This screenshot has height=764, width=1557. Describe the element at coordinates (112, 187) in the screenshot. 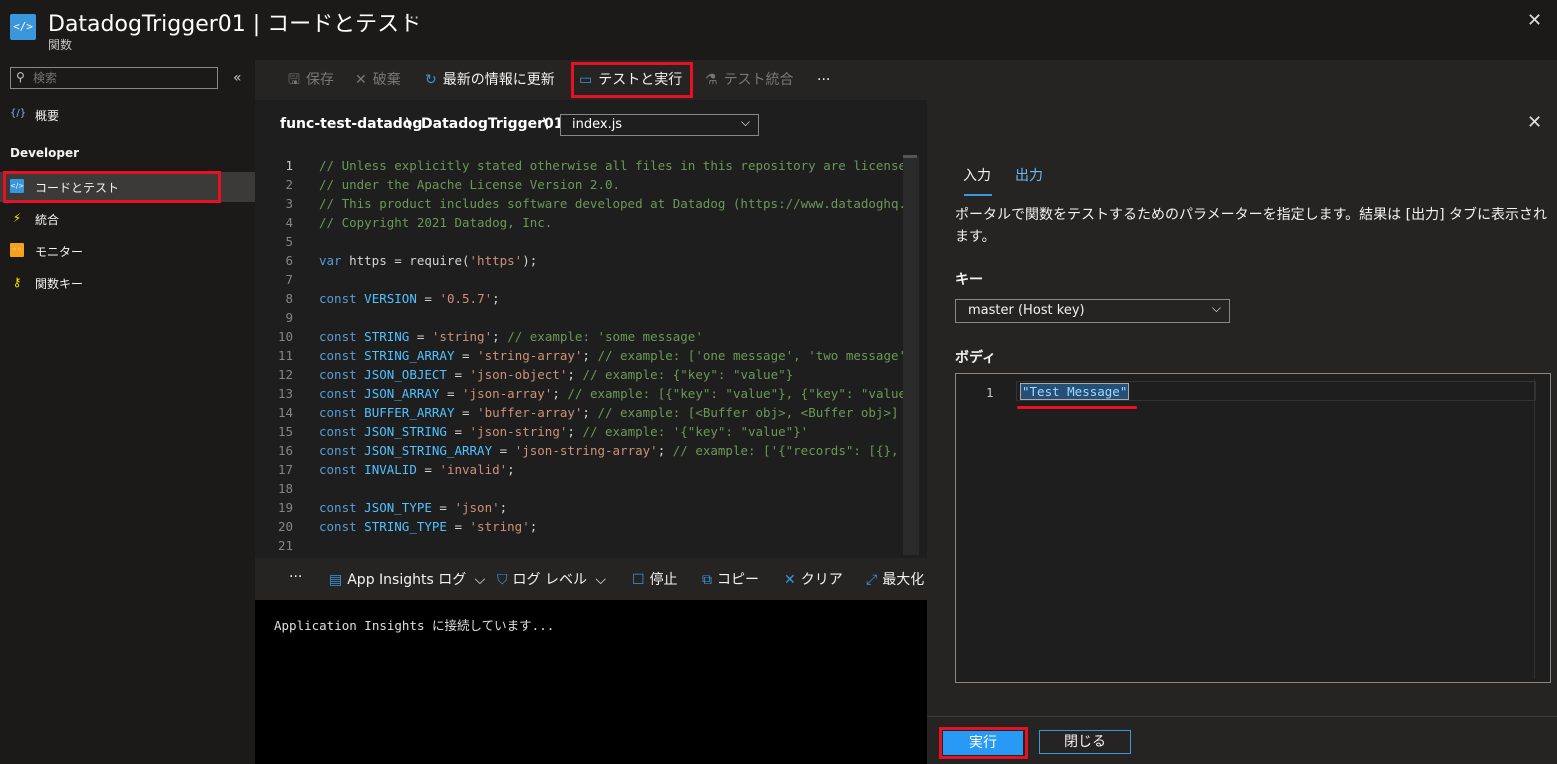

I see `highlight-box` at that location.